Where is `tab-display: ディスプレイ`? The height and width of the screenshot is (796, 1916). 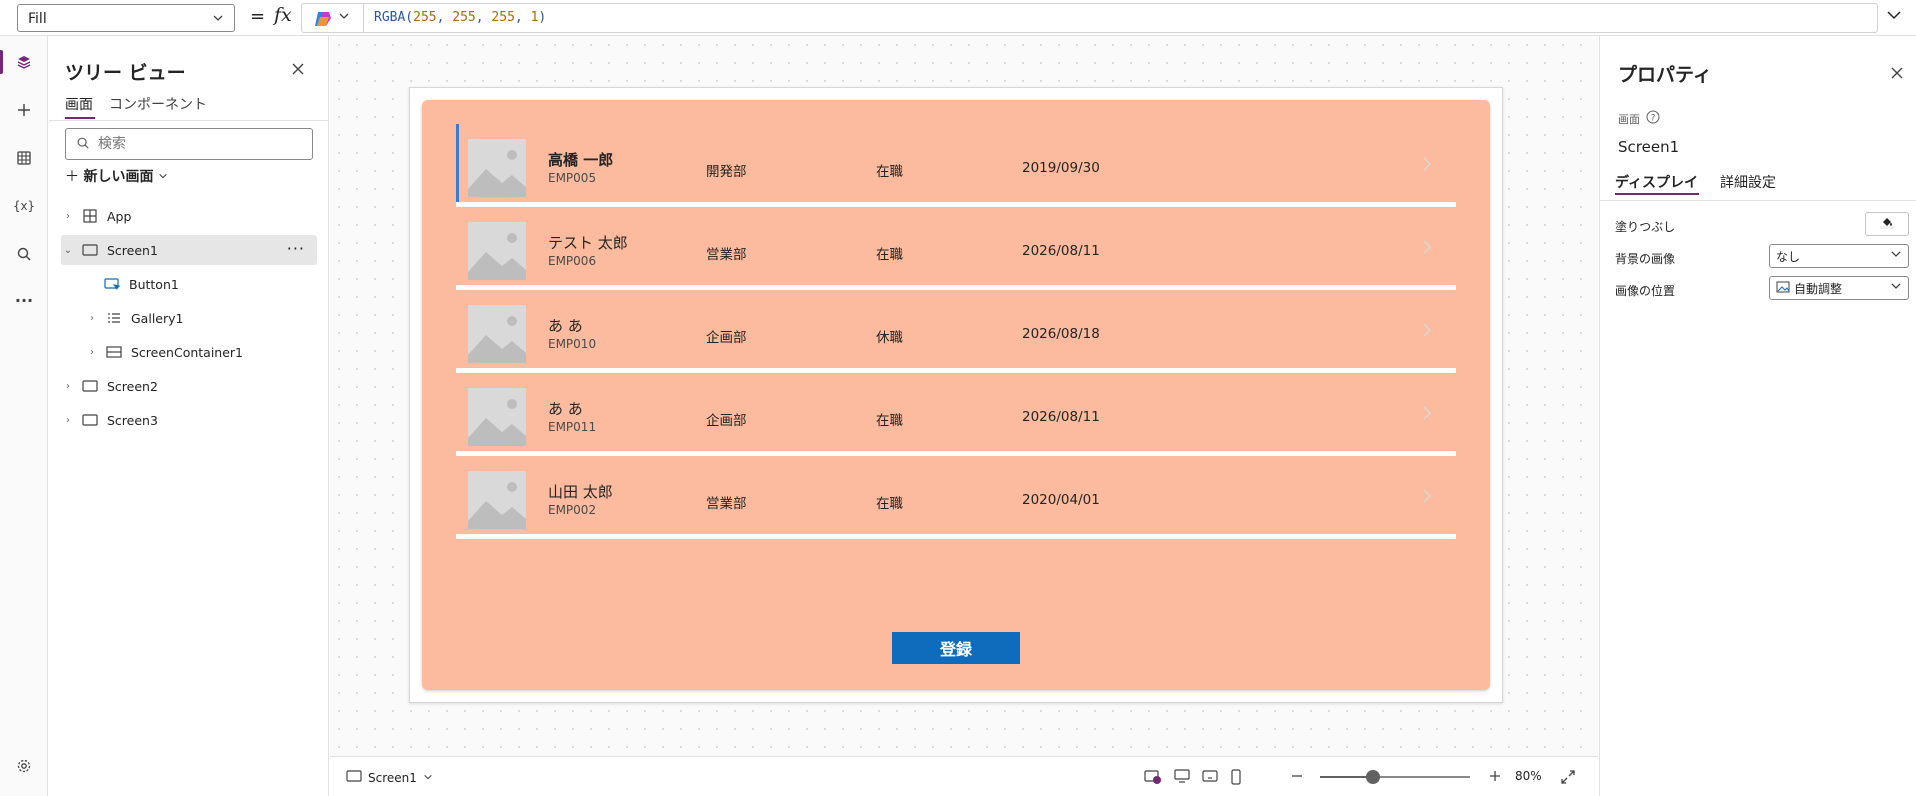 tab-display: ディスプレイ is located at coordinates (1656, 182).